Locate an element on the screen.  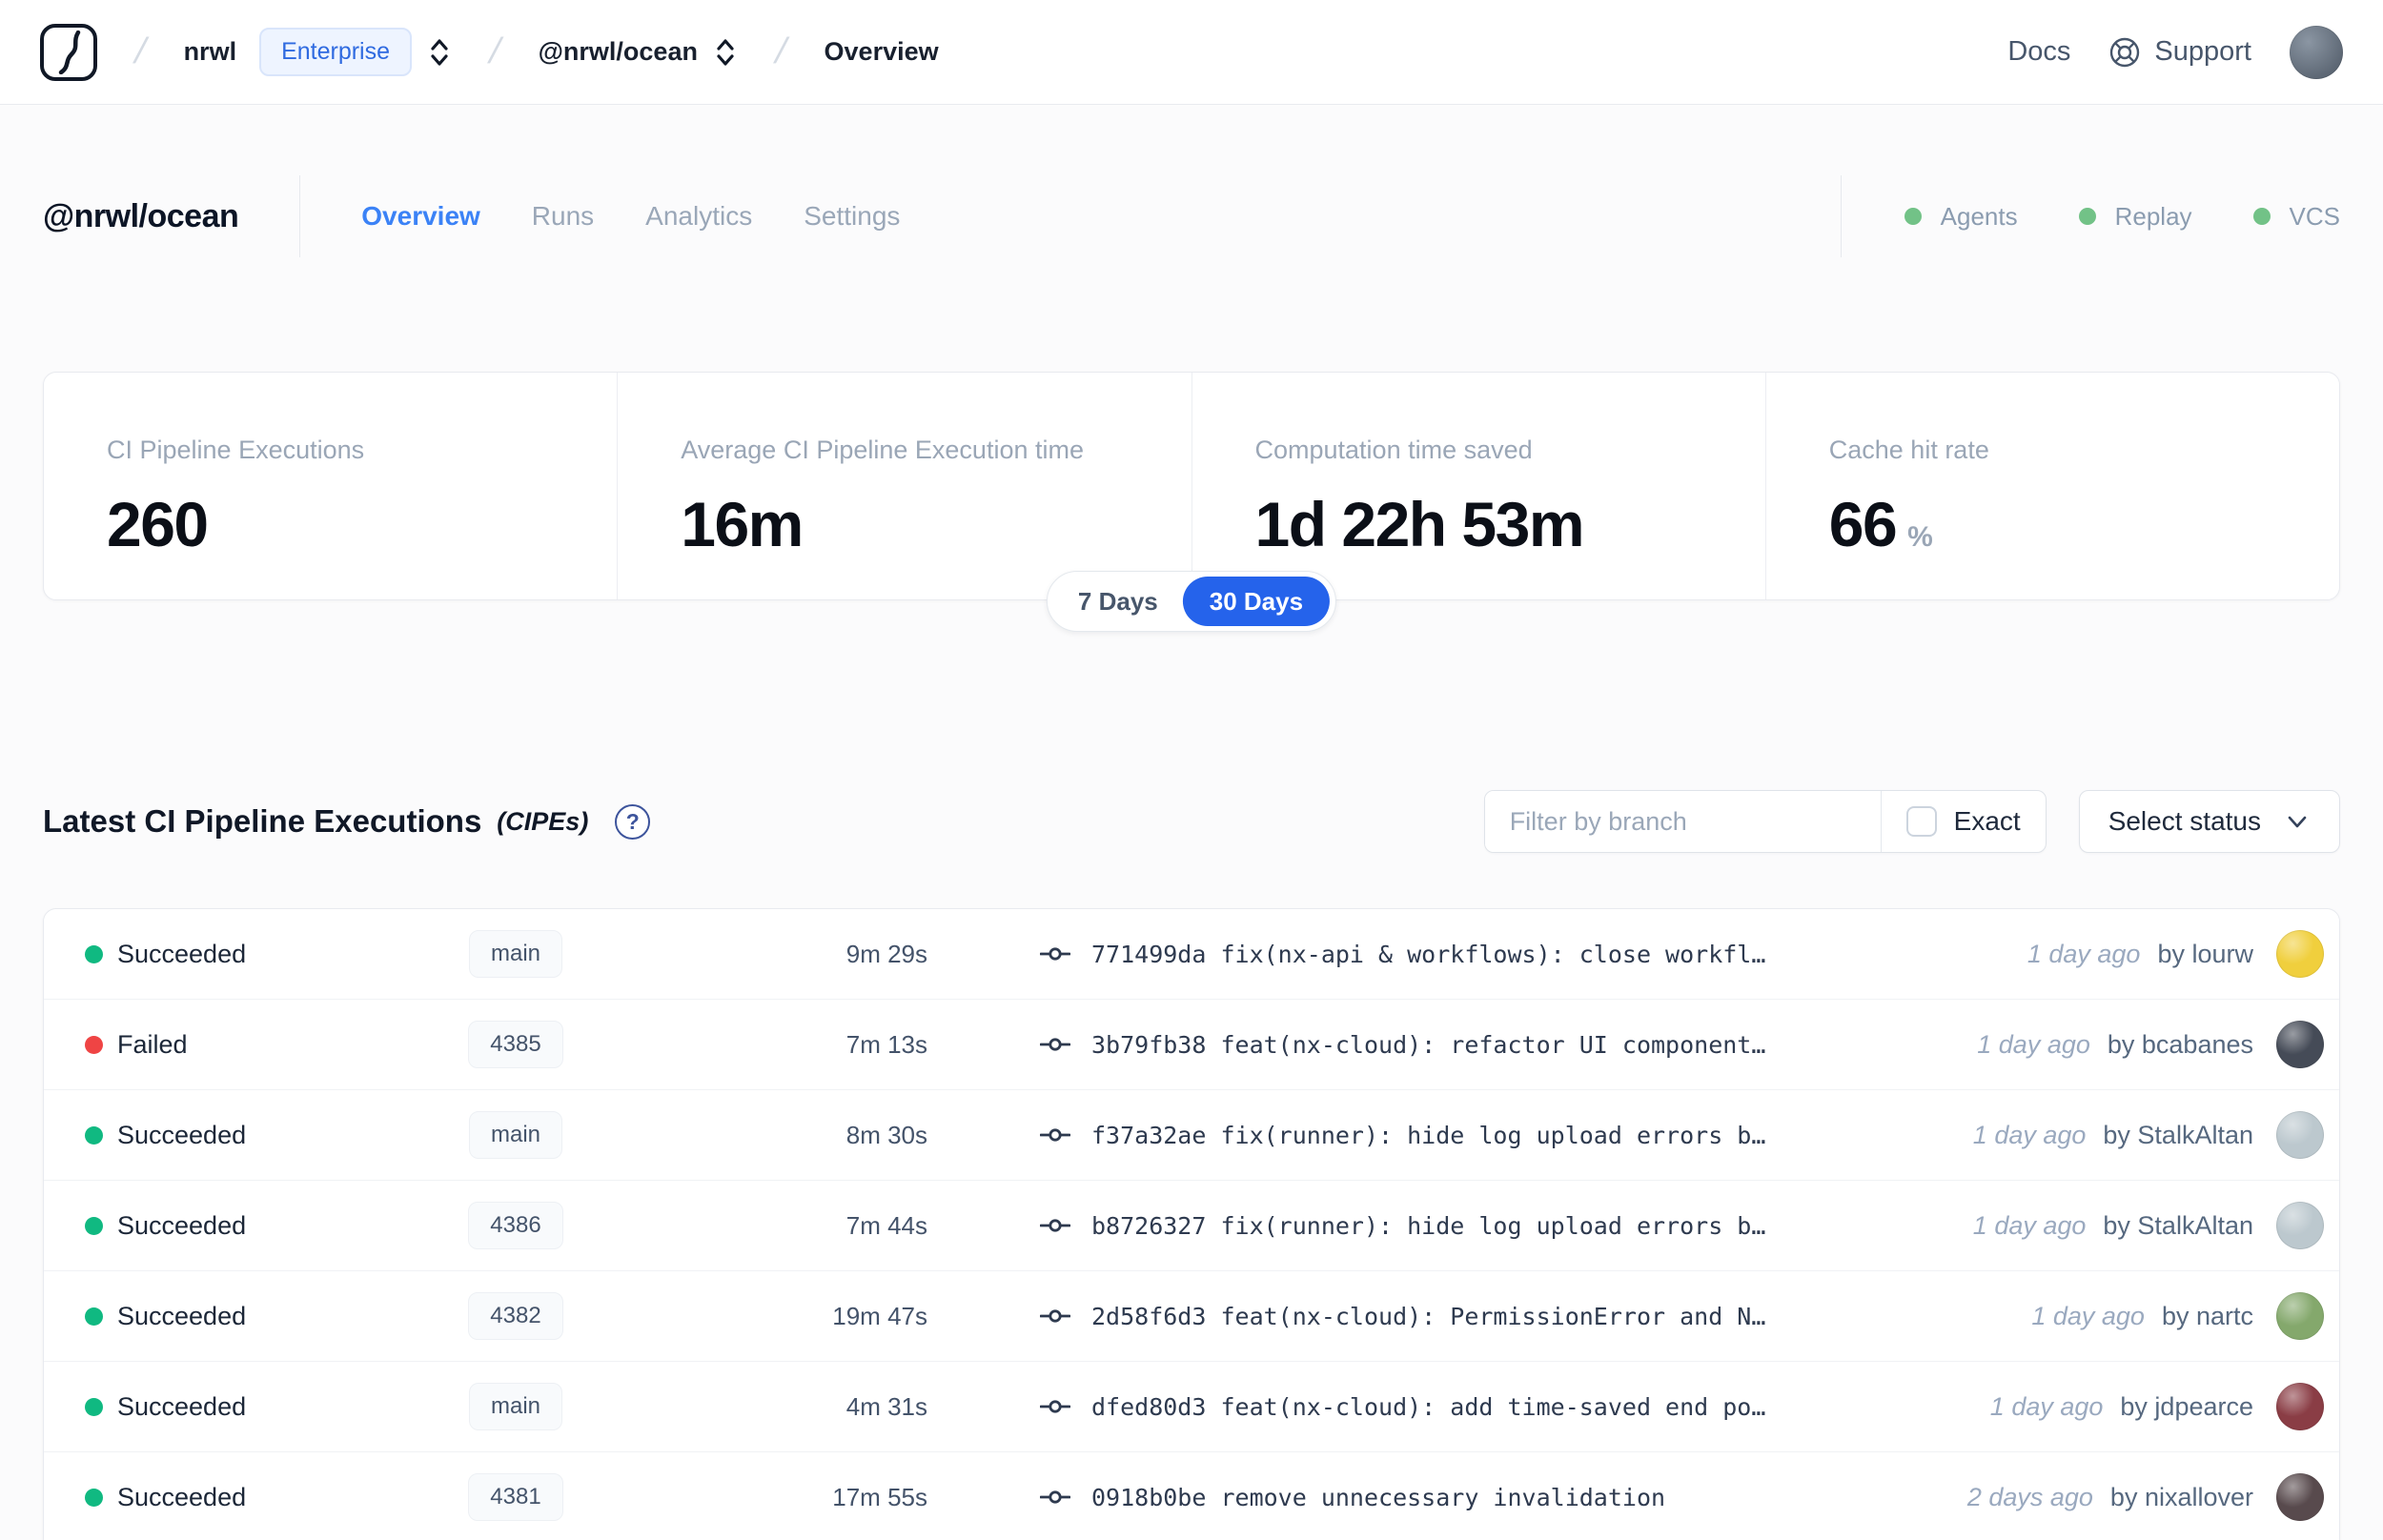
toggle-30-days: 30 Days is located at coordinates (1257, 601).